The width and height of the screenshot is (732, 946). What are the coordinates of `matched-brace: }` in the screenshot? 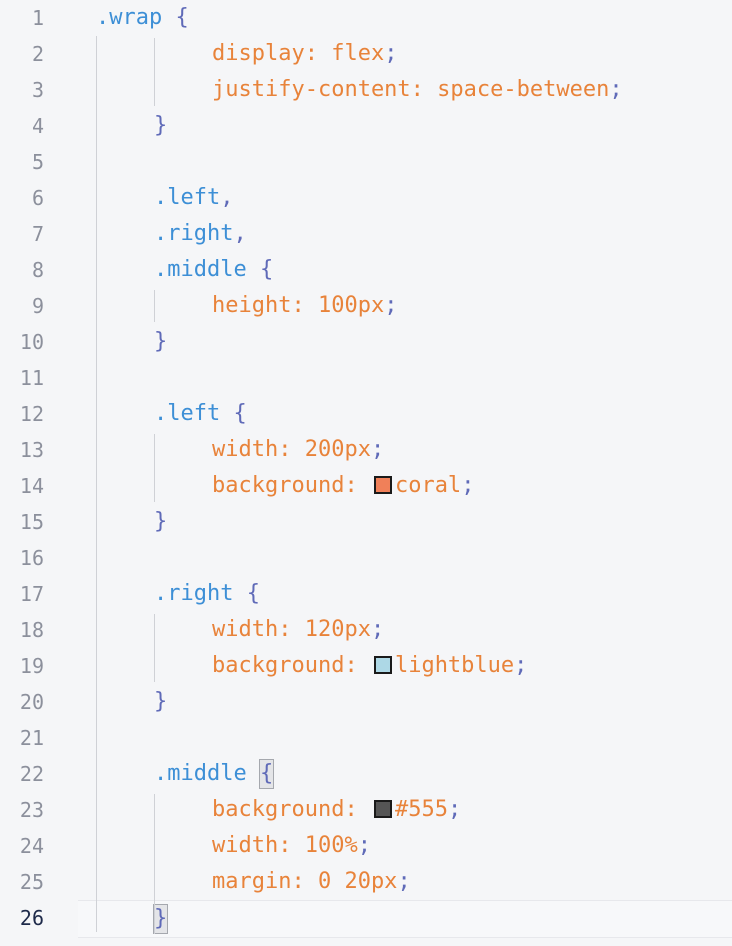 It's located at (160, 919).